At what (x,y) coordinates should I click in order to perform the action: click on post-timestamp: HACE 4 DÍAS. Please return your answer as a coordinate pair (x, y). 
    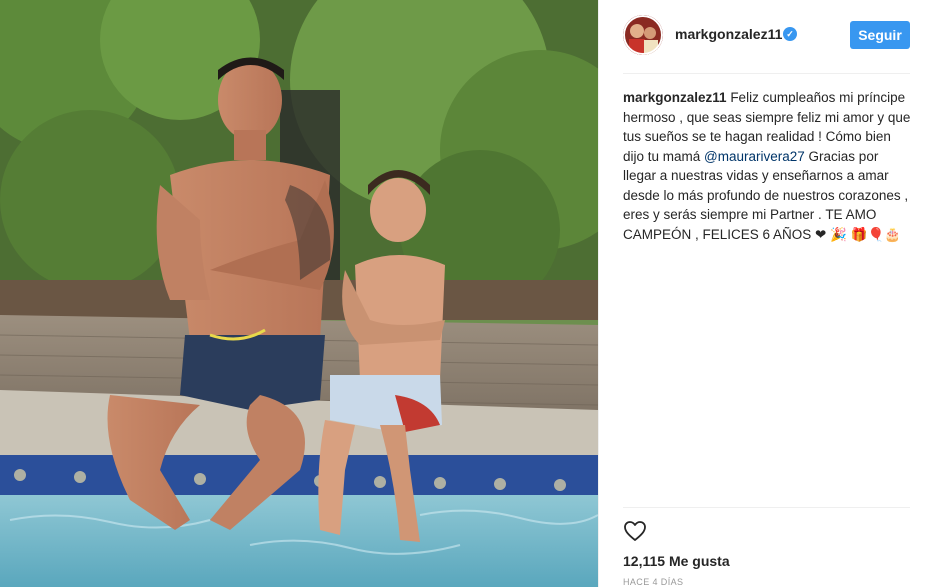
    Looking at the image, I should click on (653, 582).